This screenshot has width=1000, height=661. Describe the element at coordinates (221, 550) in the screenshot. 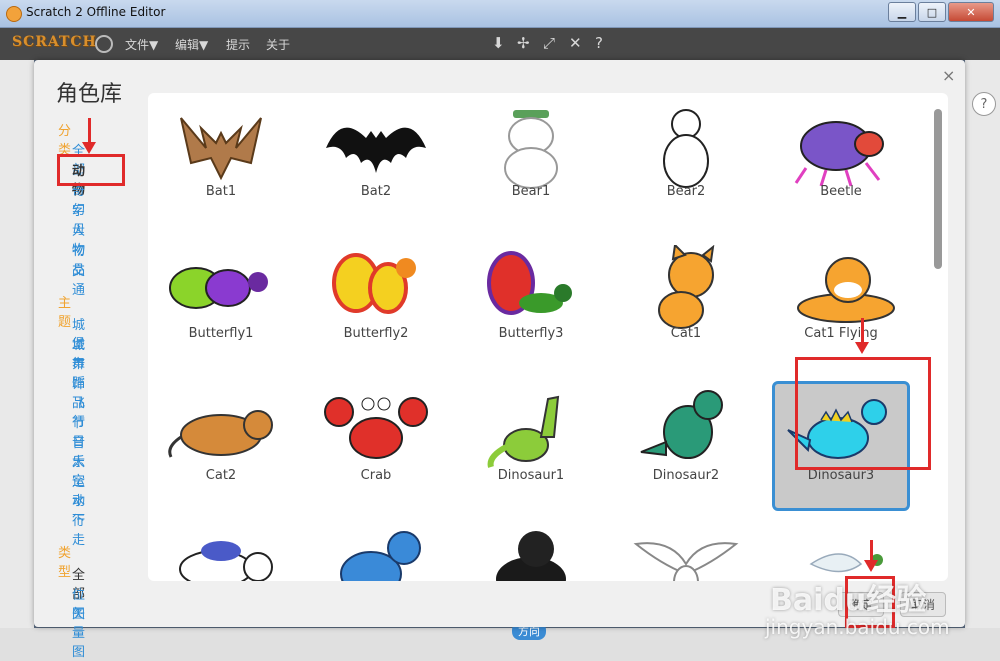

I see `dog-icon` at that location.